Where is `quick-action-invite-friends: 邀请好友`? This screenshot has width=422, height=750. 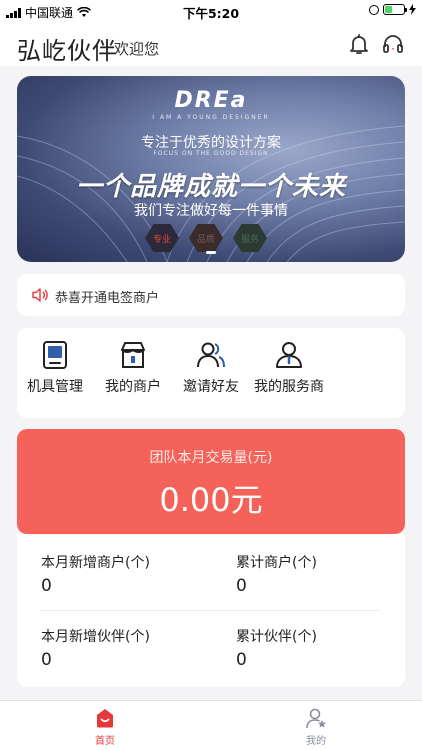
quick-action-invite-friends: 邀请好友 is located at coordinates (211, 368).